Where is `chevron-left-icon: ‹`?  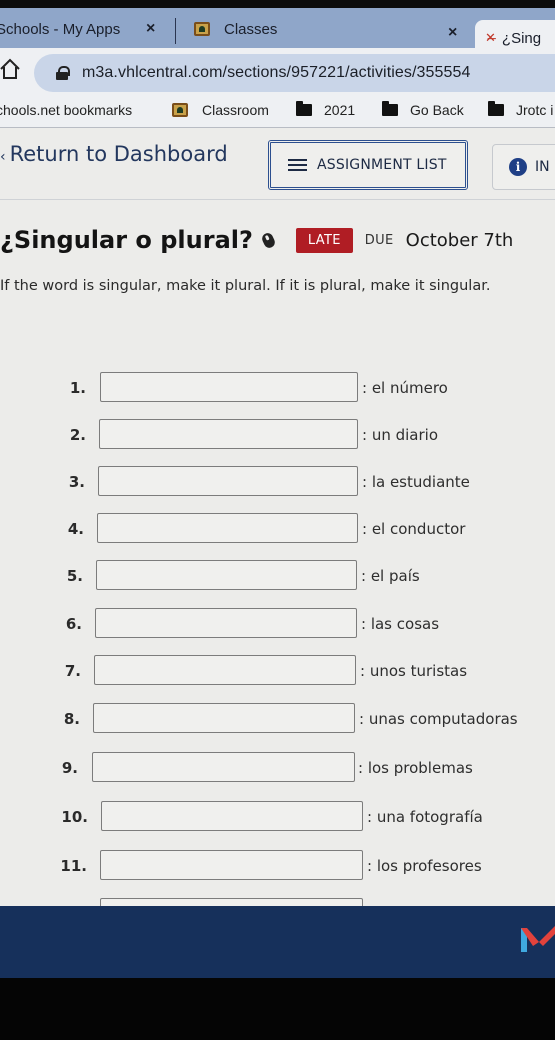
chevron-left-icon: ‹ is located at coordinates (3, 157).